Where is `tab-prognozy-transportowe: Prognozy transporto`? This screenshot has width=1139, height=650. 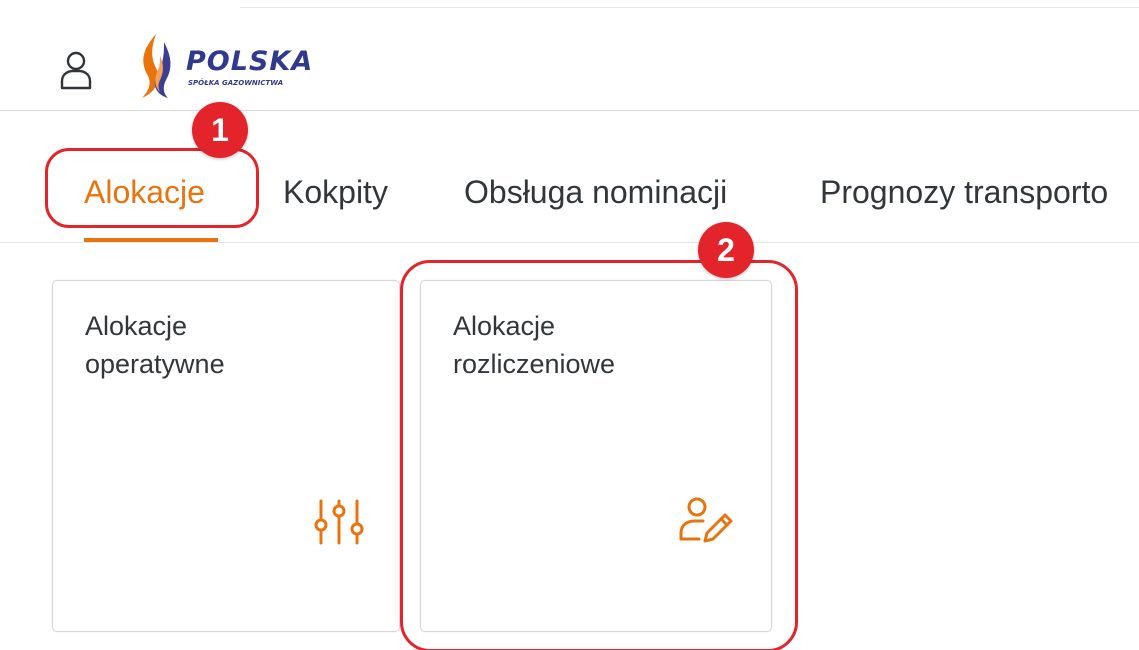 tab-prognozy-transportowe: Prognozy transporto is located at coordinates (964, 192).